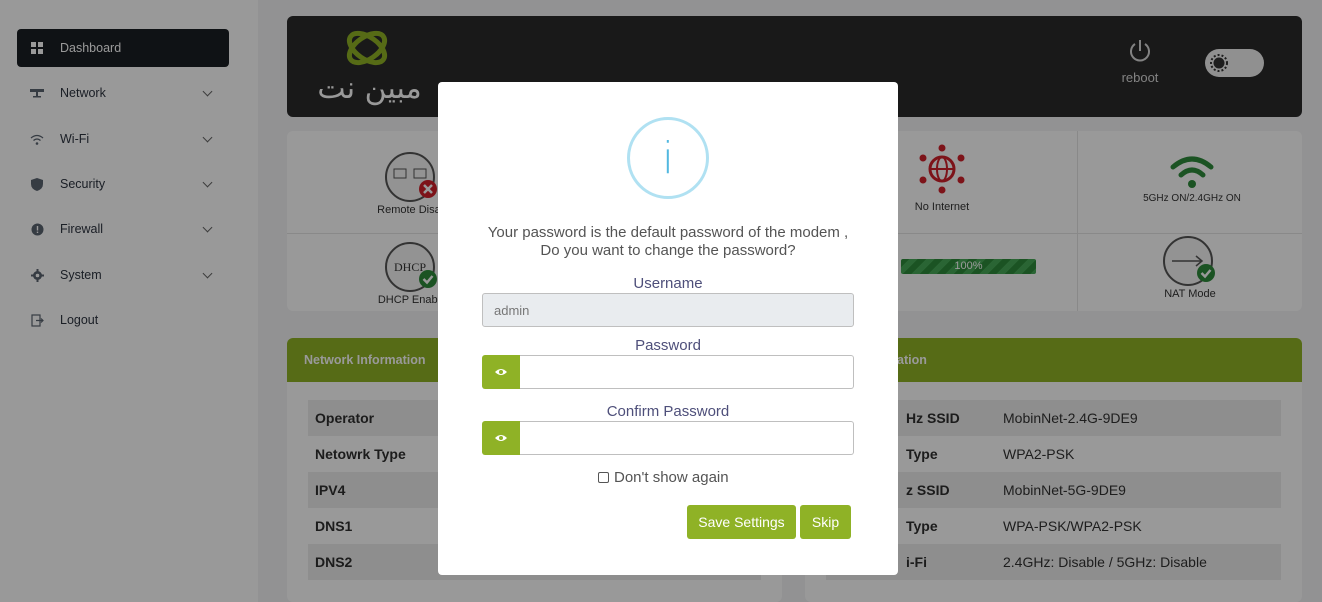 The image size is (1322, 602). I want to click on show-confirm-password-button, so click(501, 438).